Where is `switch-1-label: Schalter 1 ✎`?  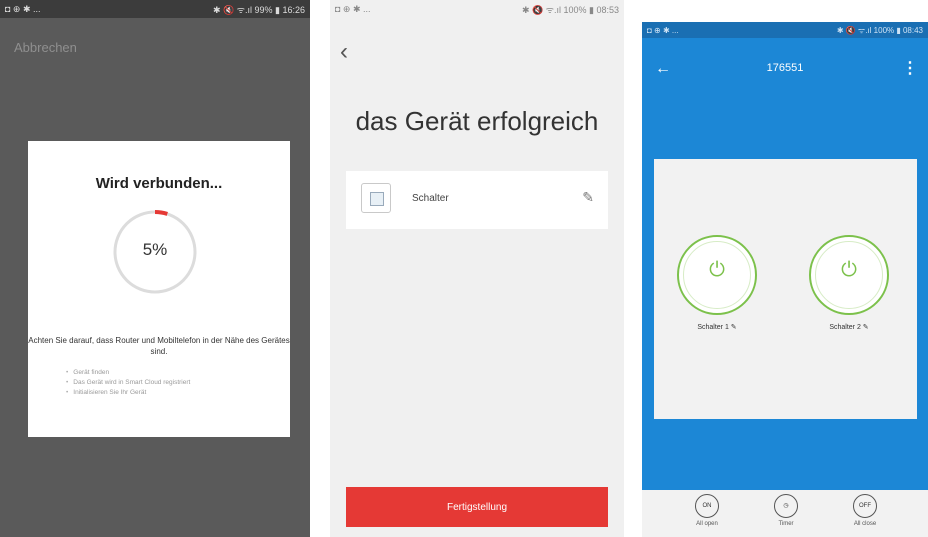 switch-1-label: Schalter 1 ✎ is located at coordinates (717, 327).